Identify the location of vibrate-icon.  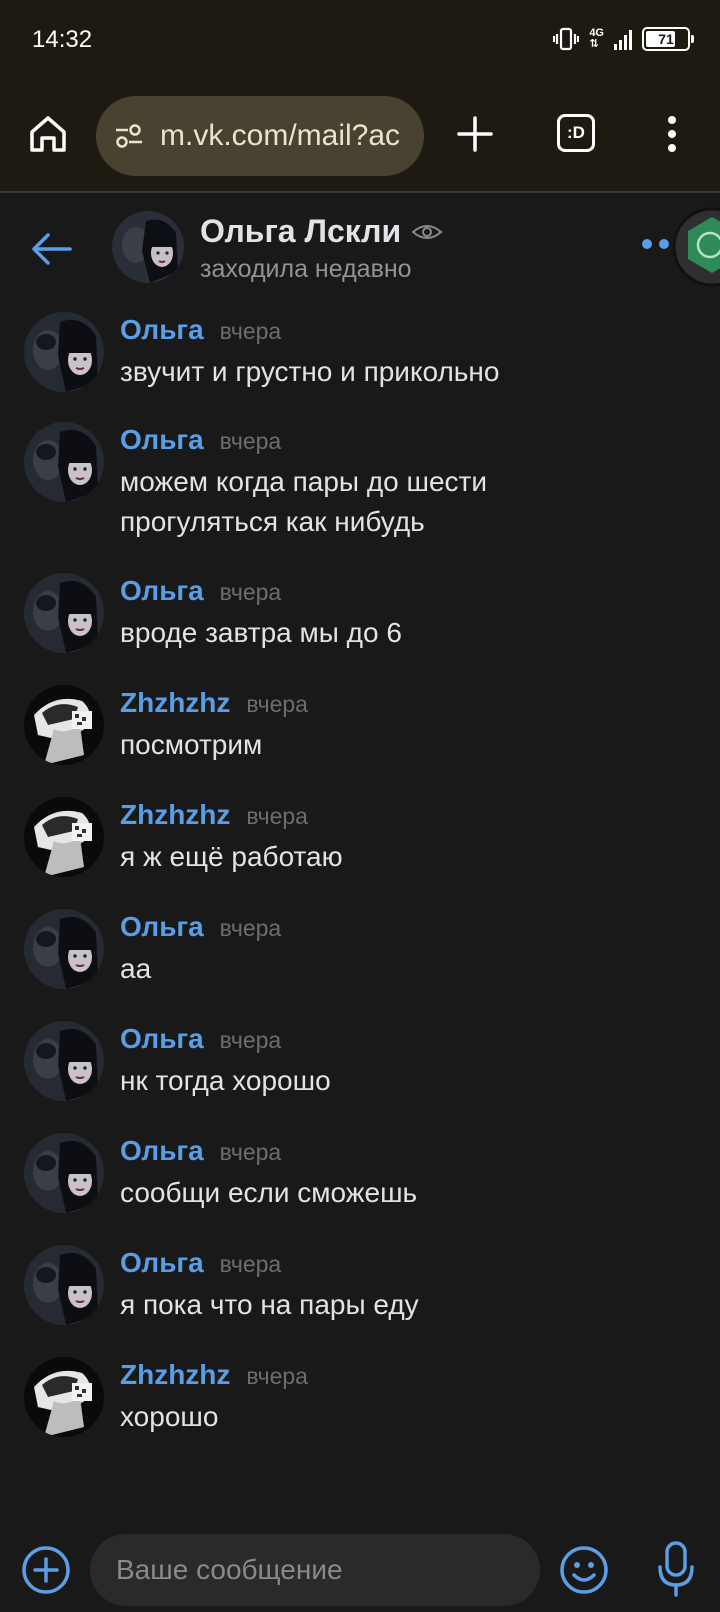
(566, 39).